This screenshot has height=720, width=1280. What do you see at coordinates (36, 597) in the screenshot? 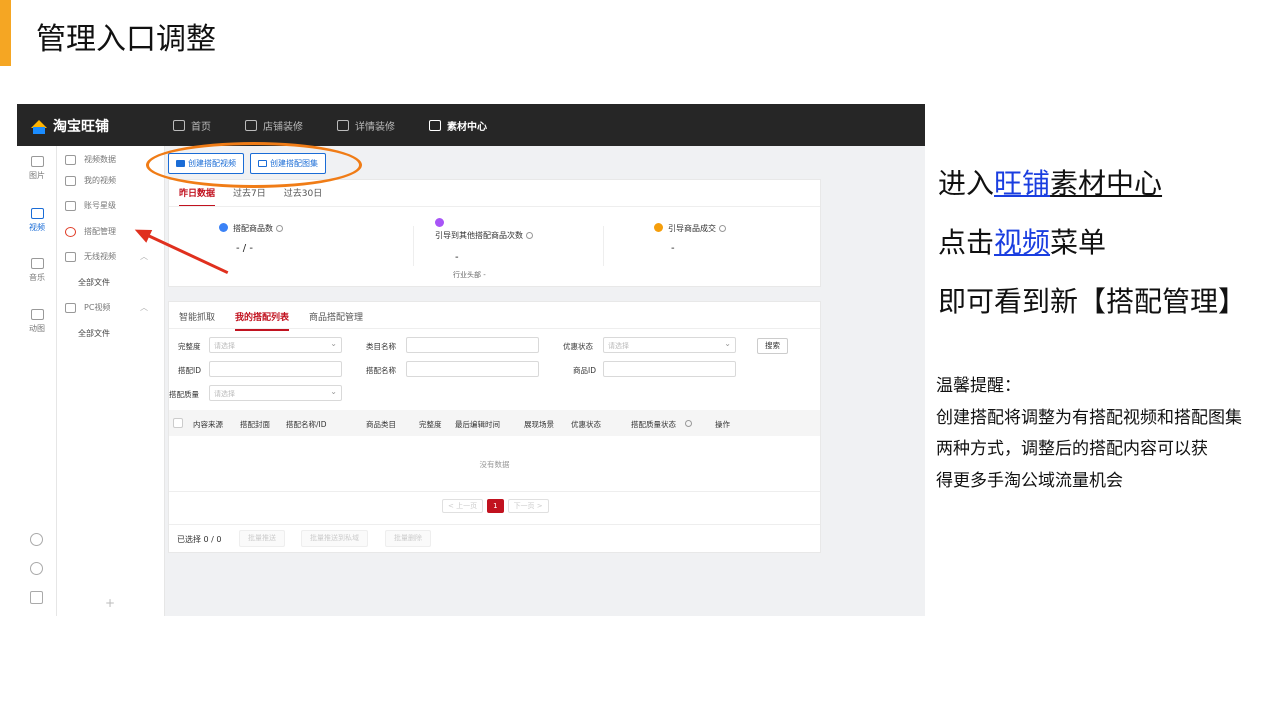
I see `edit-icon` at bounding box center [36, 597].